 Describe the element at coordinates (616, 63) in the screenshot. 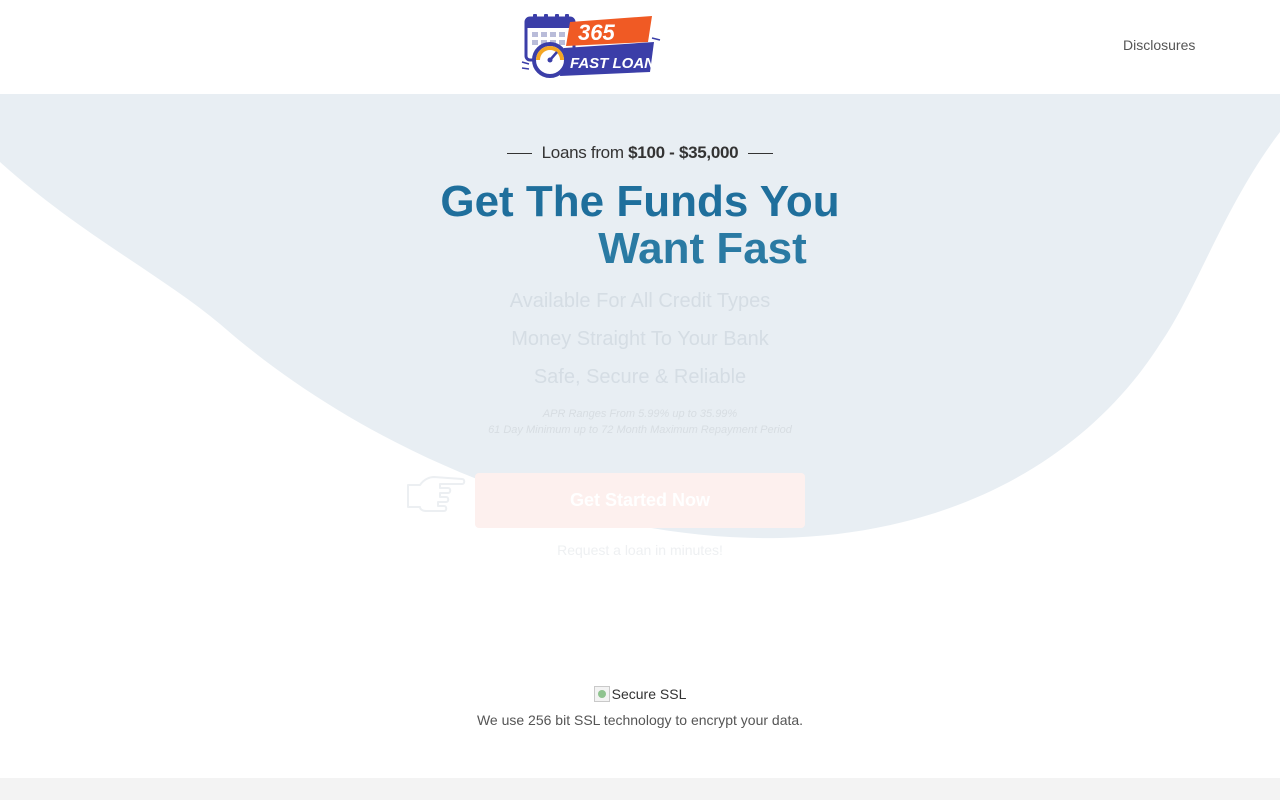

I see `logo-text: FAST LOANS` at that location.